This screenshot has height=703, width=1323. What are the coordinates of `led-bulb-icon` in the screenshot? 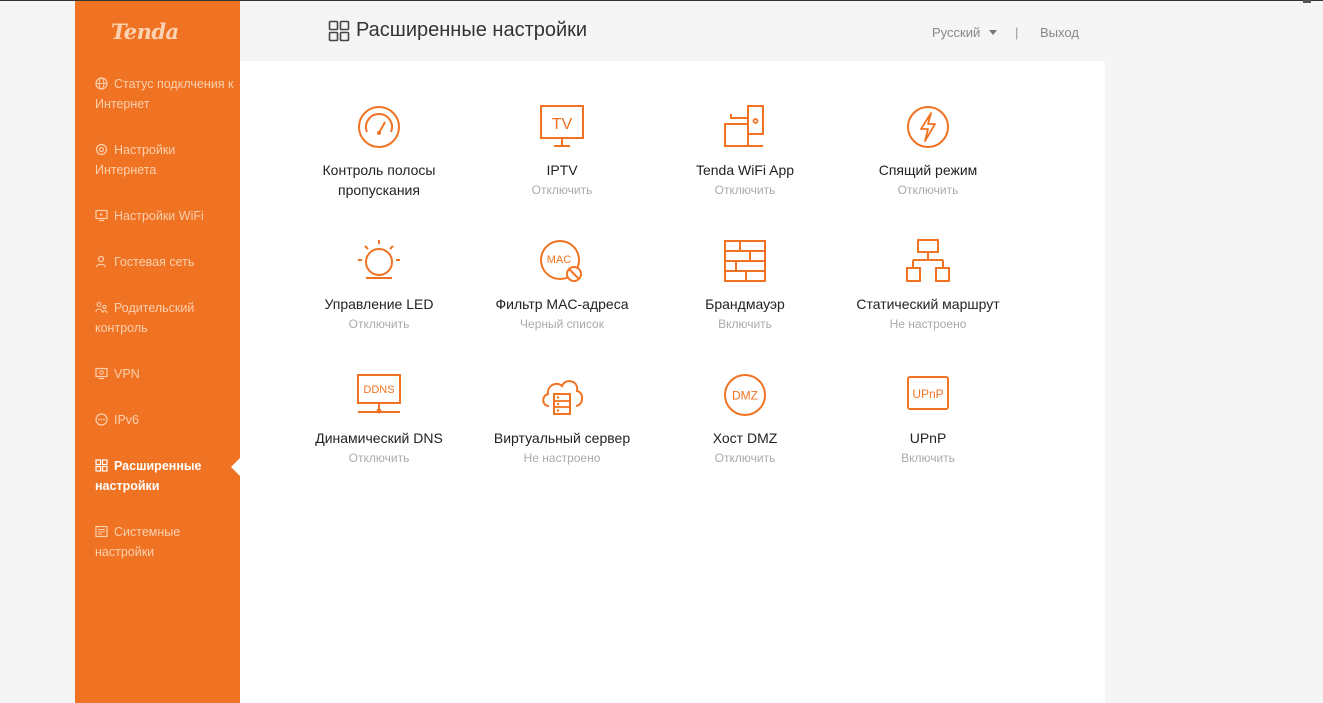 It's located at (379, 259).